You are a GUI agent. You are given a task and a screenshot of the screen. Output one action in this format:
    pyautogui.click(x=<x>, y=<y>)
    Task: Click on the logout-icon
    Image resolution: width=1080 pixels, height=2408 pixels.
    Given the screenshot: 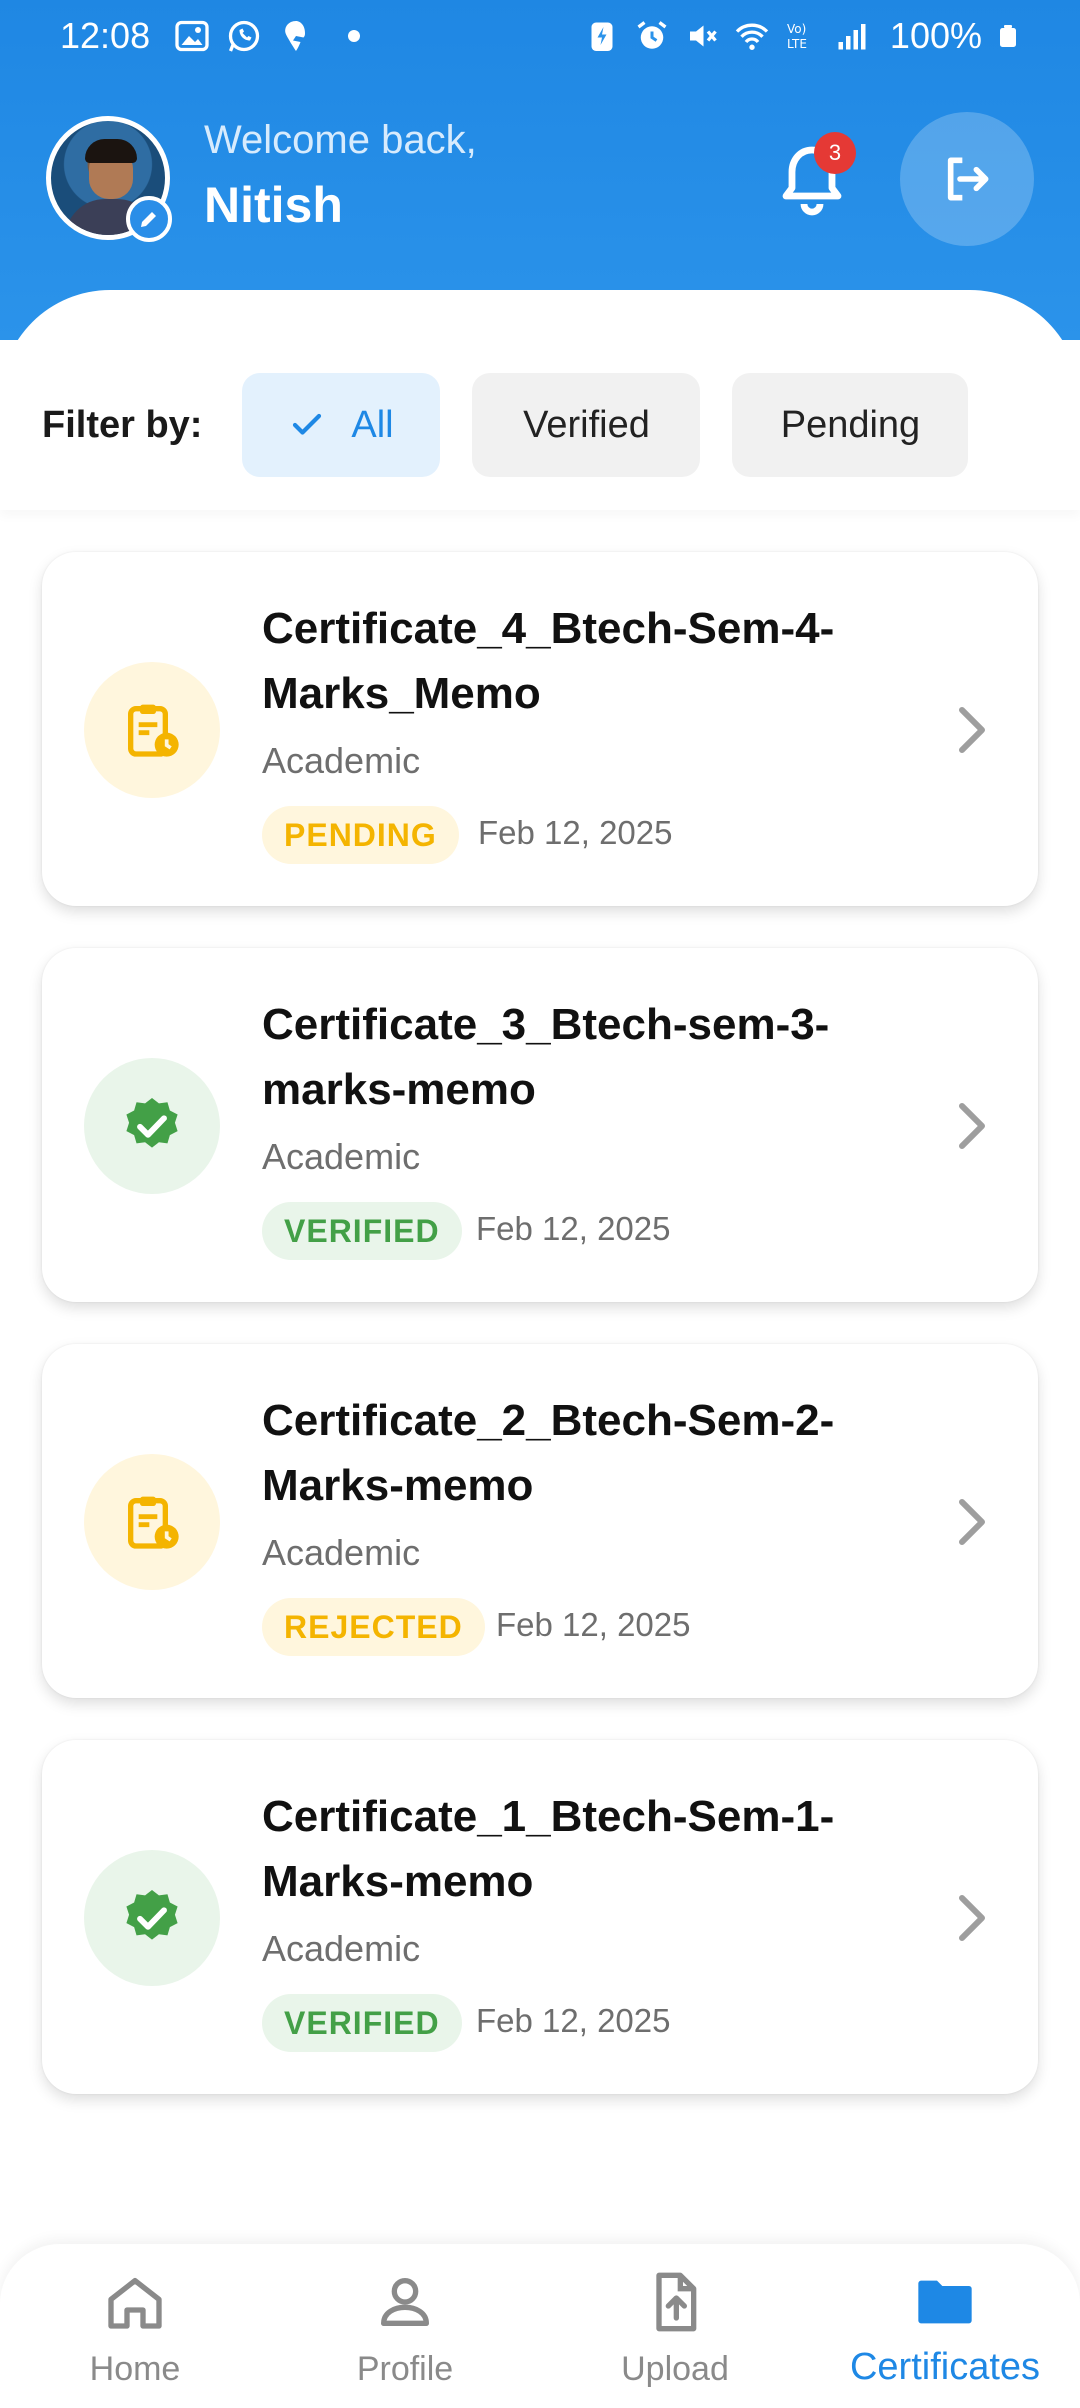 What is the action you would take?
    pyautogui.click(x=968, y=179)
    